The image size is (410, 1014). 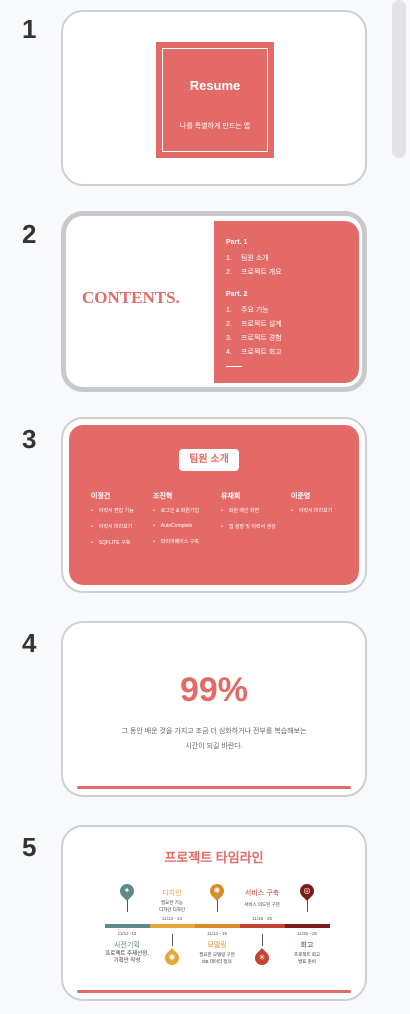 What do you see at coordinates (217, 933) in the screenshot?
I see `phase-date: 11/14 - 15` at bounding box center [217, 933].